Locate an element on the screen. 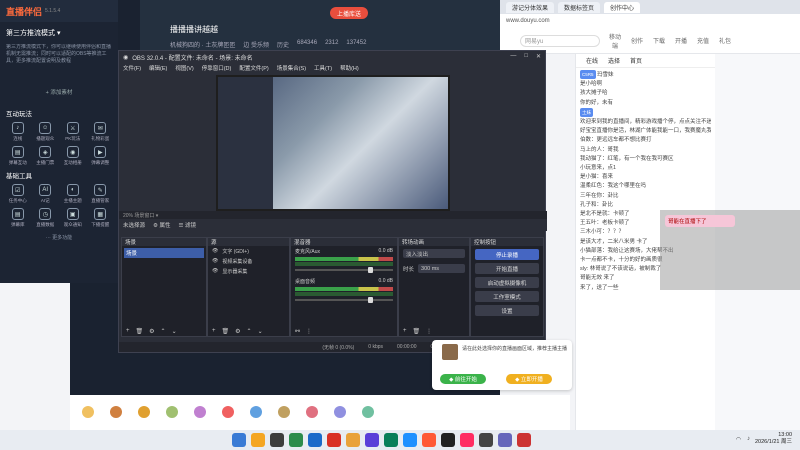 This screenshot has width=800, height=450. clock: 13:00 2026/1/21 周三 is located at coordinates (773, 439).